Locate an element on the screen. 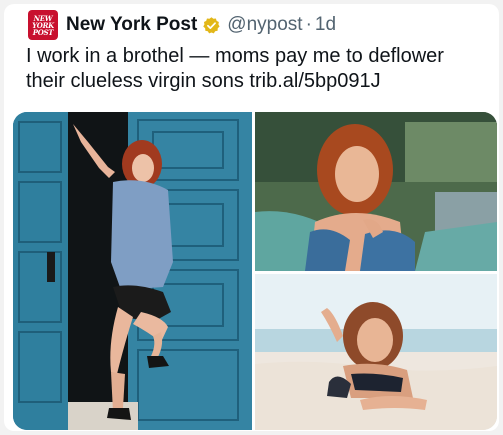 This screenshot has height=435, width=503. tweet-header: NEW YORK POST New York Post @nypost · 1d is located at coordinates (182, 25).